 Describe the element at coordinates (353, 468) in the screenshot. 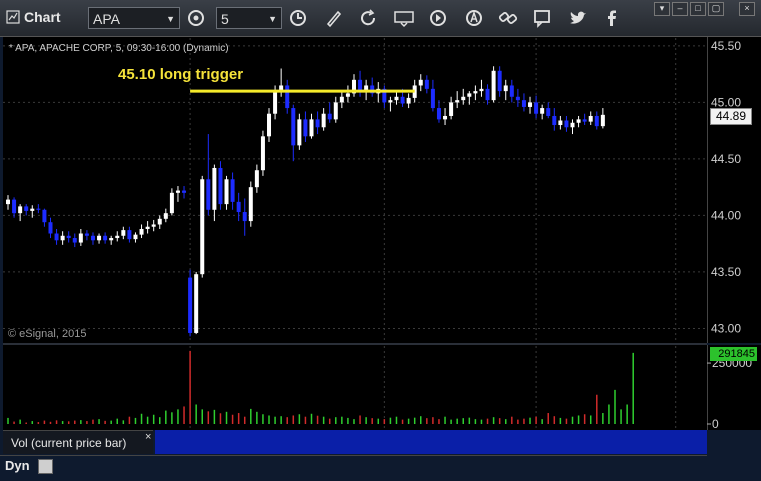

I see `time-axis` at that location.